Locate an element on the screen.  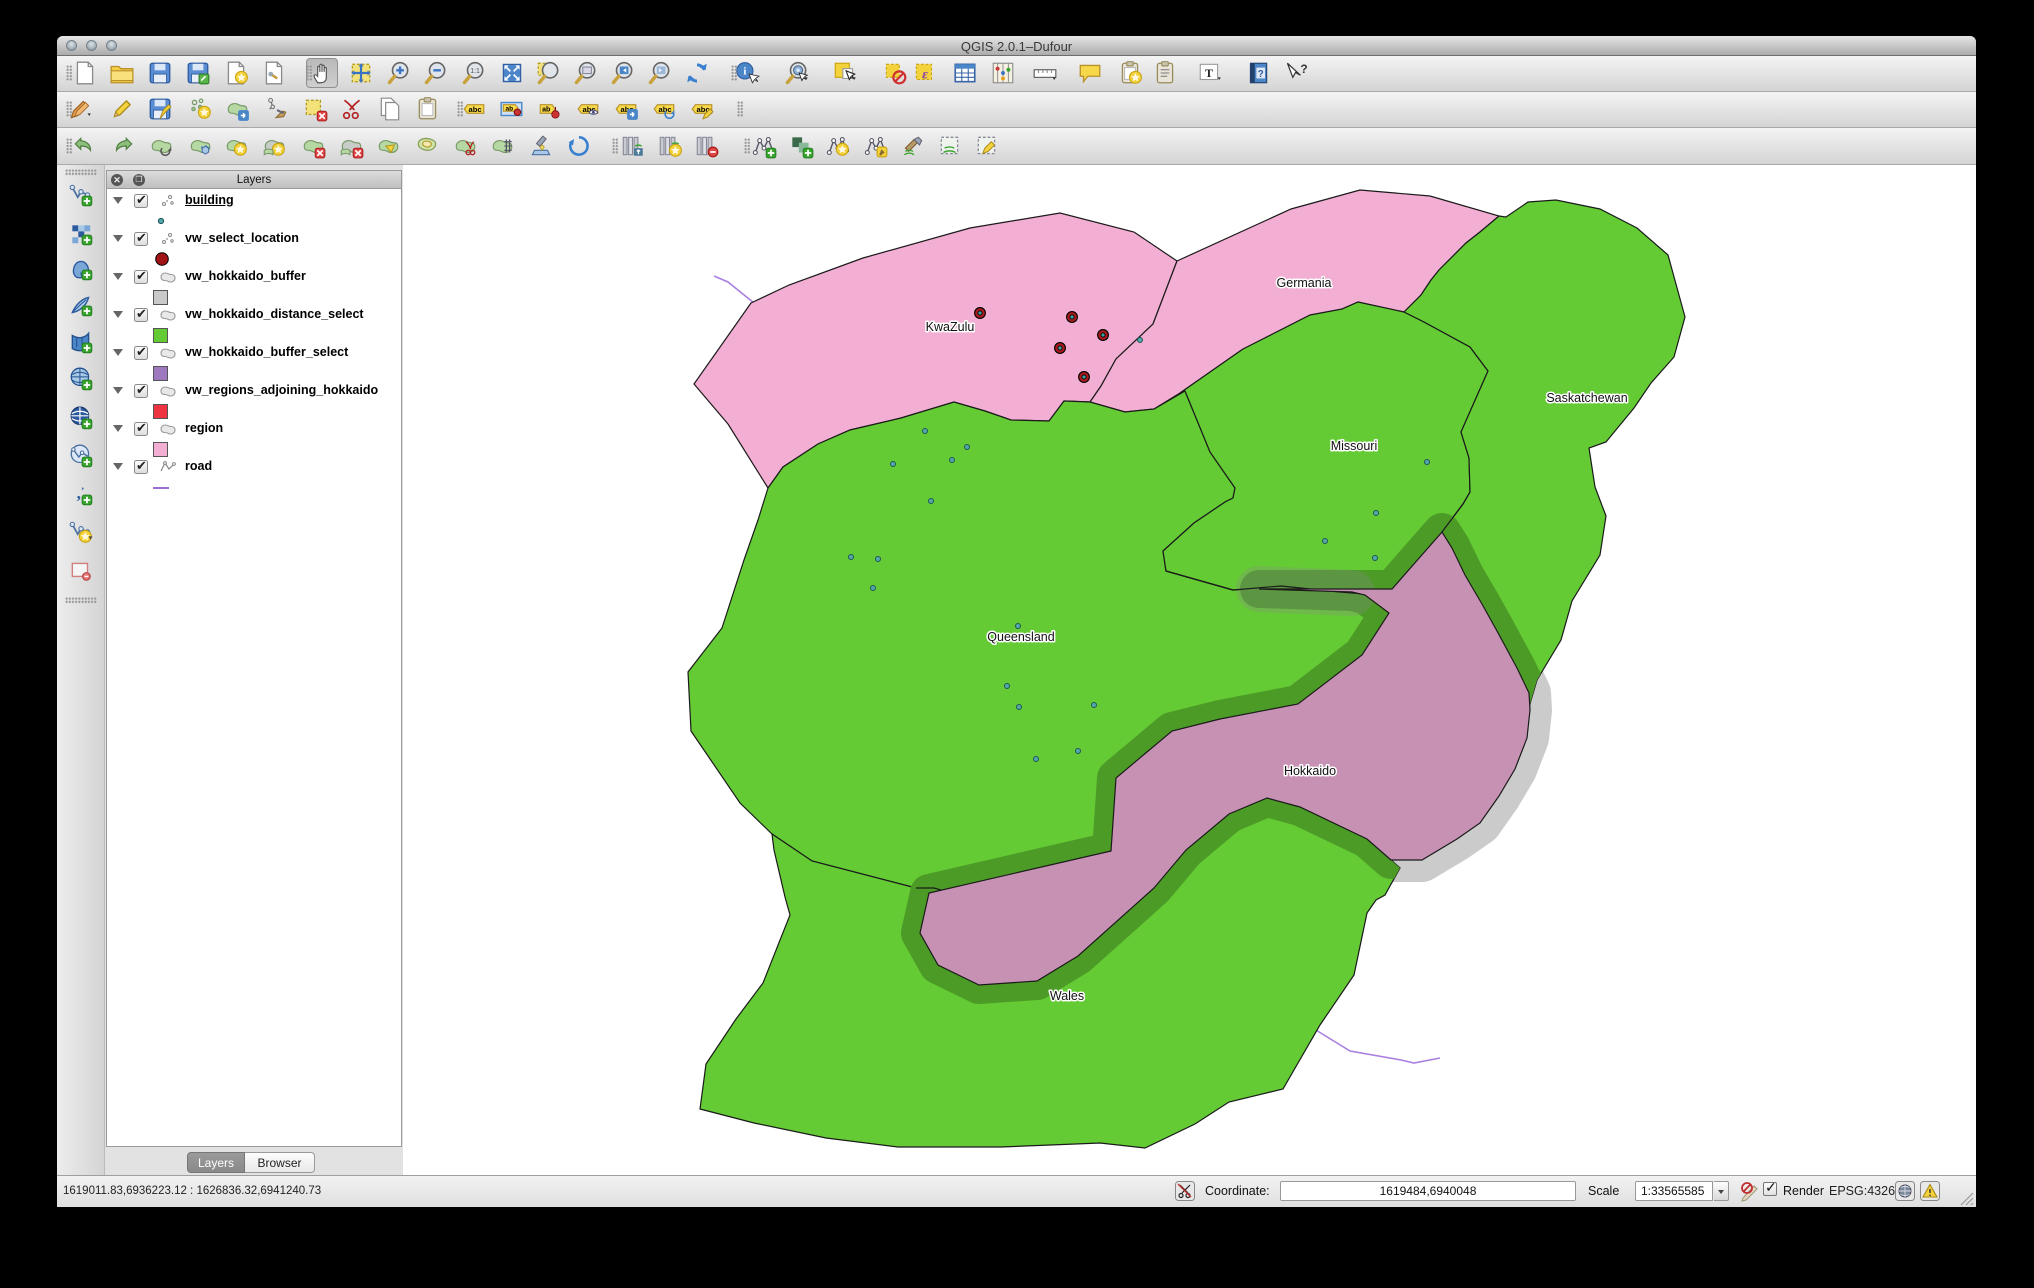
svg-text: 1:1 is located at coordinates (475, 71).